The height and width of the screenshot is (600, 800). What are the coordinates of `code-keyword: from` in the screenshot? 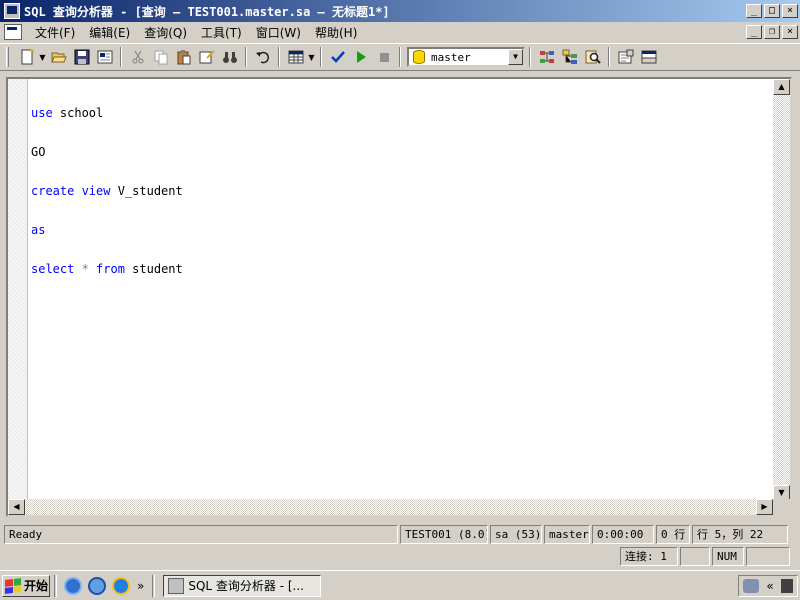 It's located at (110, 269).